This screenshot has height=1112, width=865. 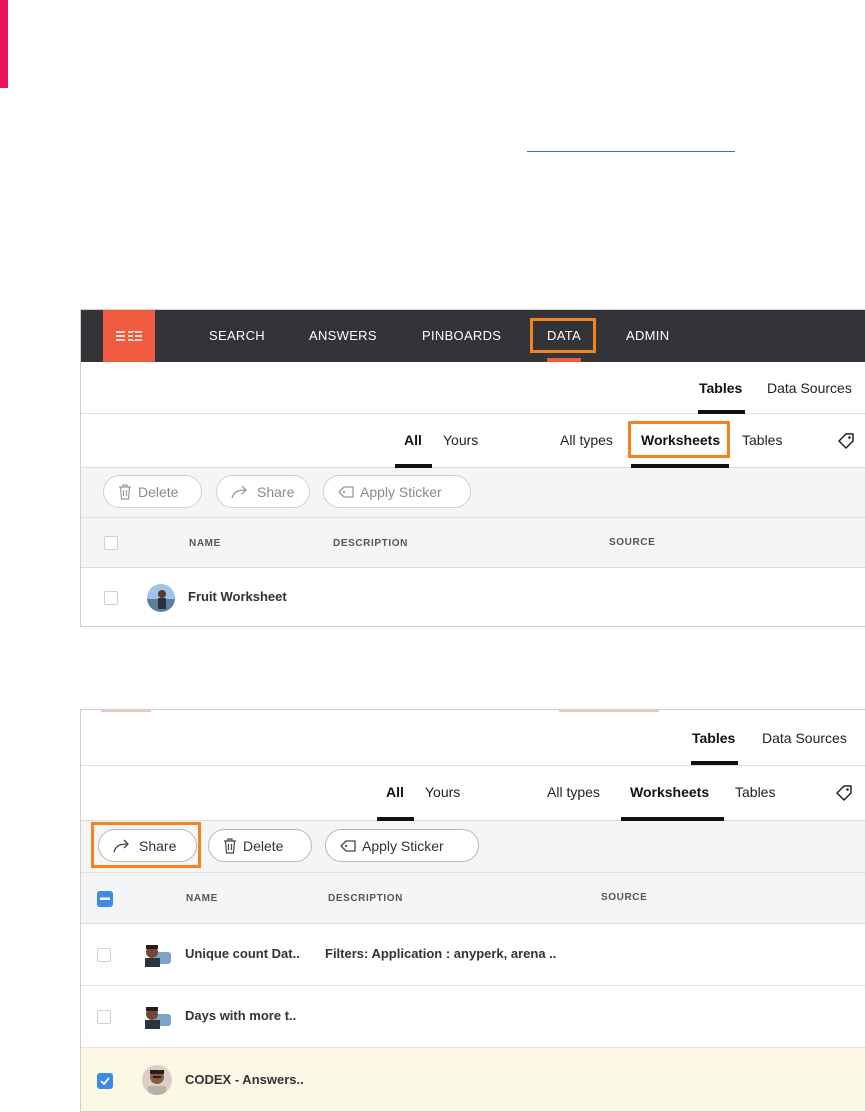 What do you see at coordinates (146, 845) in the screenshot?
I see `share-highlight-box` at bounding box center [146, 845].